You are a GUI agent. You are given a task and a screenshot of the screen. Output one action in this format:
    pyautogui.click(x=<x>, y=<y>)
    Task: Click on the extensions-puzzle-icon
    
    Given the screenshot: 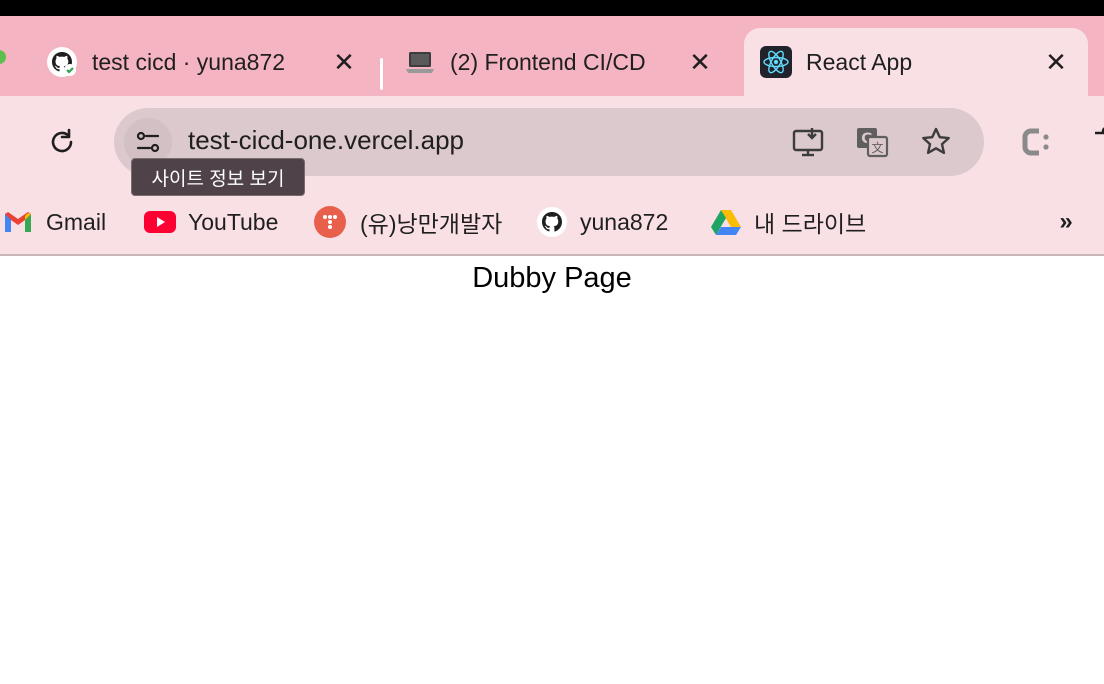 What is the action you would take?
    pyautogui.click(x=1096, y=142)
    